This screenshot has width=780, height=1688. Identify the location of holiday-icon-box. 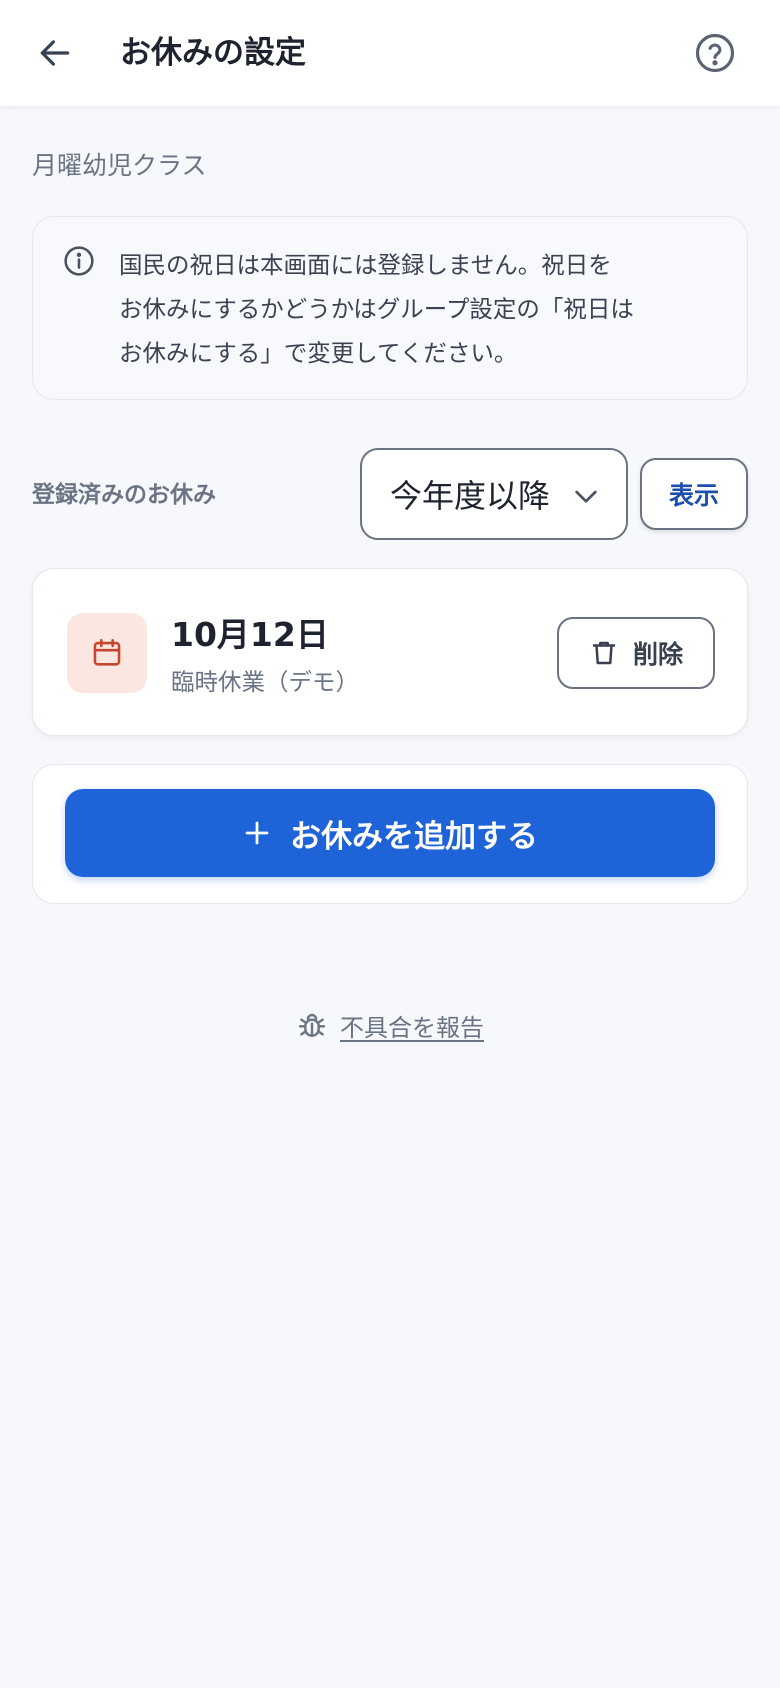
(107, 653).